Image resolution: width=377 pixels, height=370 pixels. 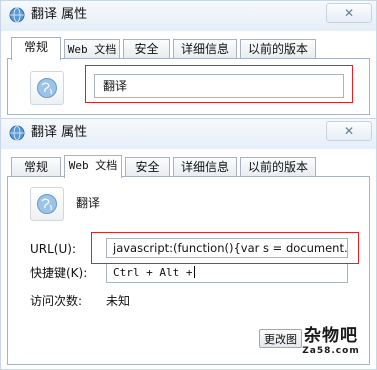 What do you see at coordinates (88, 203) in the screenshot?
I see `shortcut-name: 翻译` at bounding box center [88, 203].